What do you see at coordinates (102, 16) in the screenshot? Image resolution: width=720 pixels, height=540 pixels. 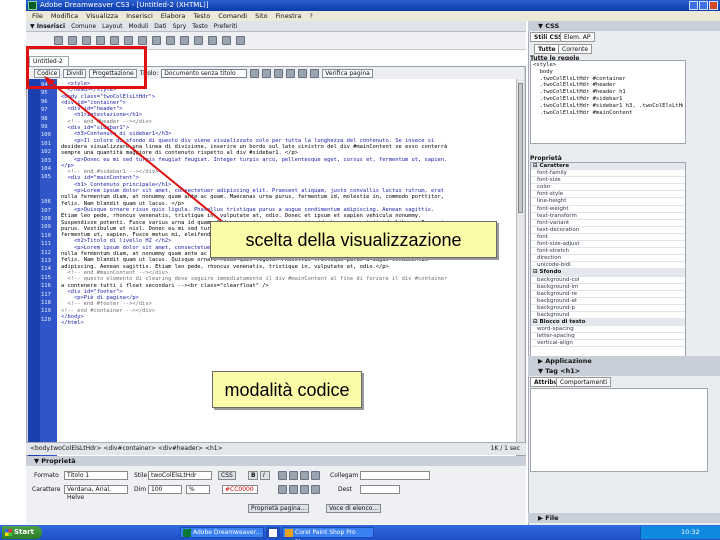 I see `menu-visualizza: Visualizza` at bounding box center [102, 16].